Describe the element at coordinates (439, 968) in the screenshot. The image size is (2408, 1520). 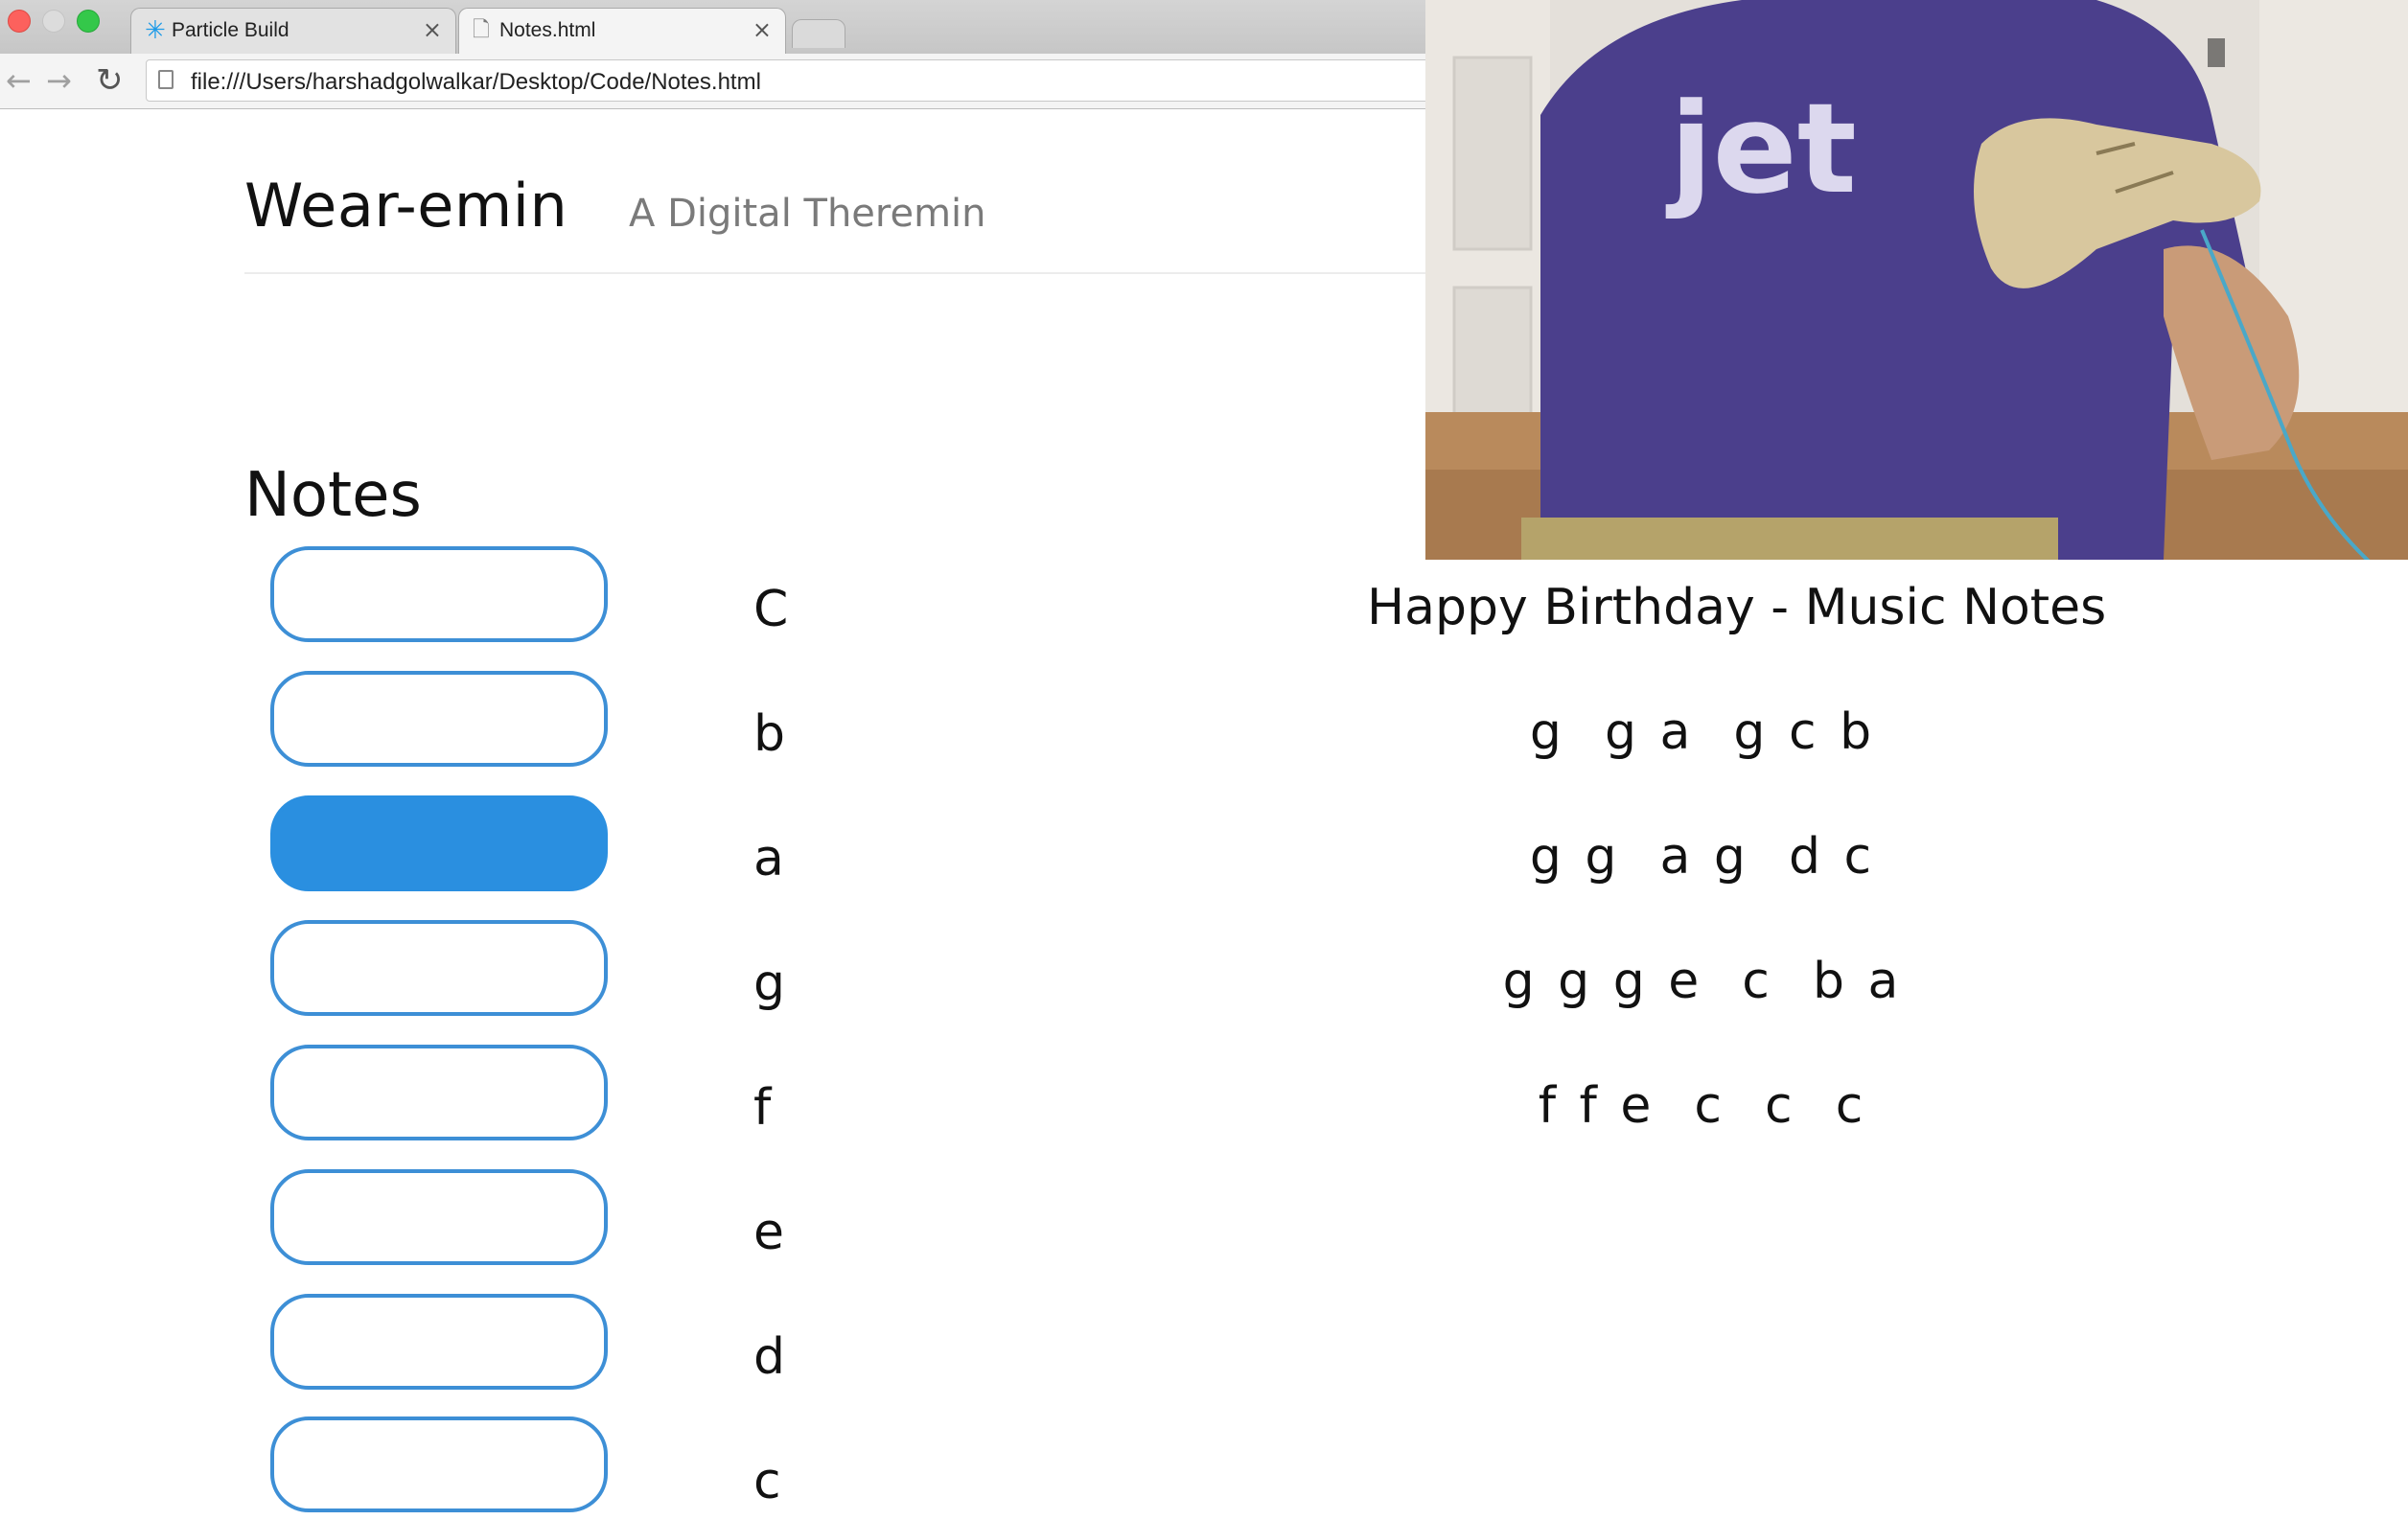
I see `note-button-g` at that location.